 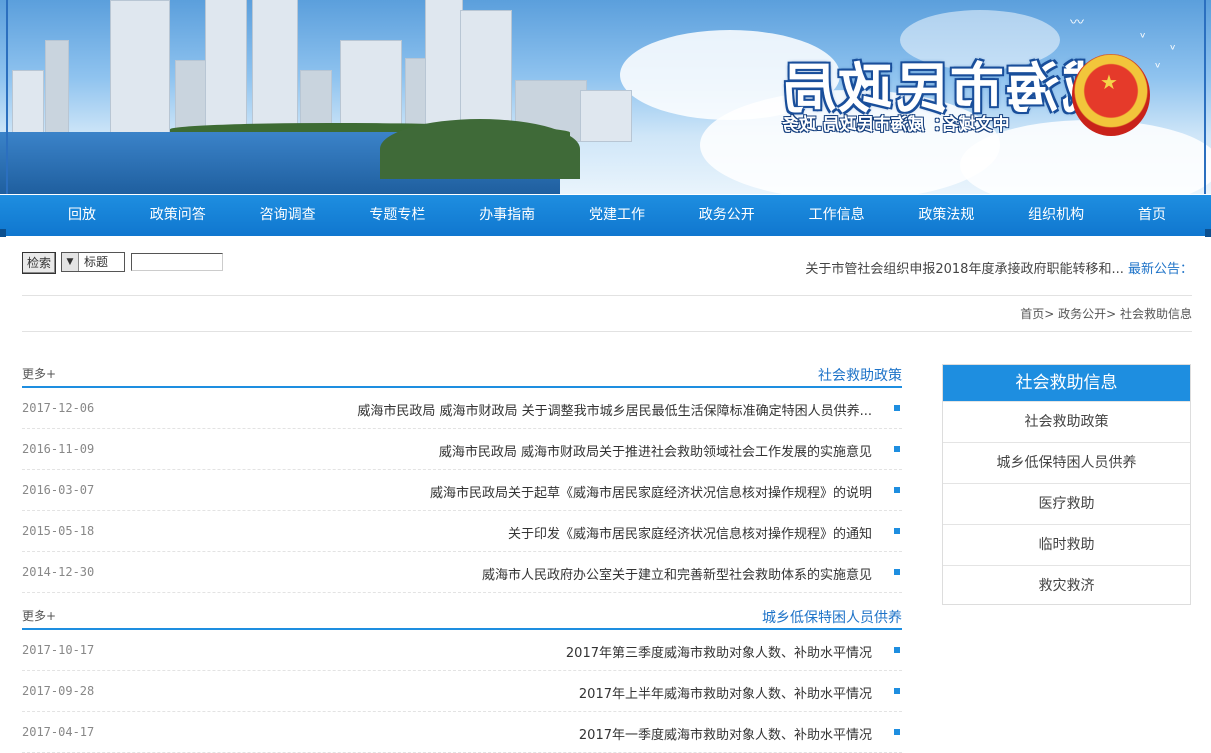 What do you see at coordinates (1111, 95) in the screenshot?
I see `national-emblem-icon: ★` at bounding box center [1111, 95].